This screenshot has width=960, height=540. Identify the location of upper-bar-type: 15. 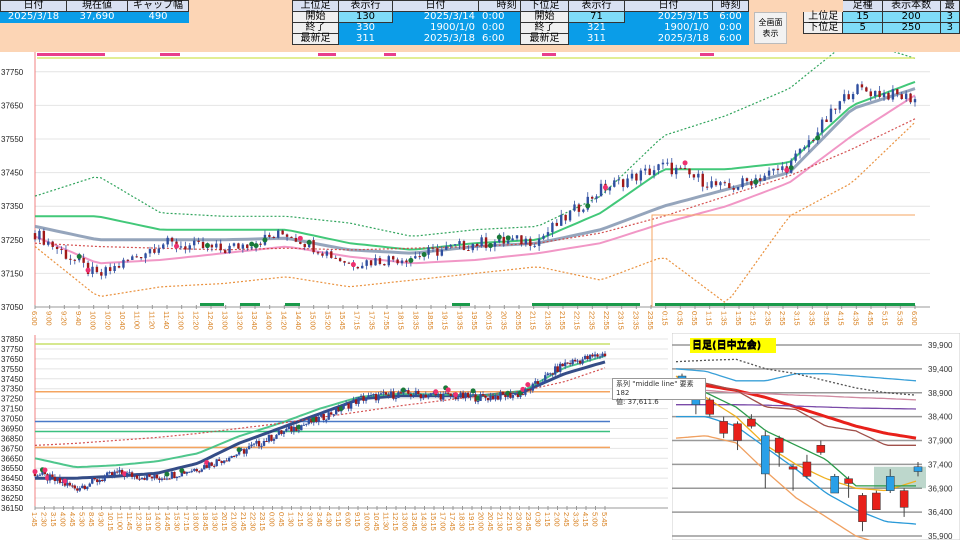
(862, 17).